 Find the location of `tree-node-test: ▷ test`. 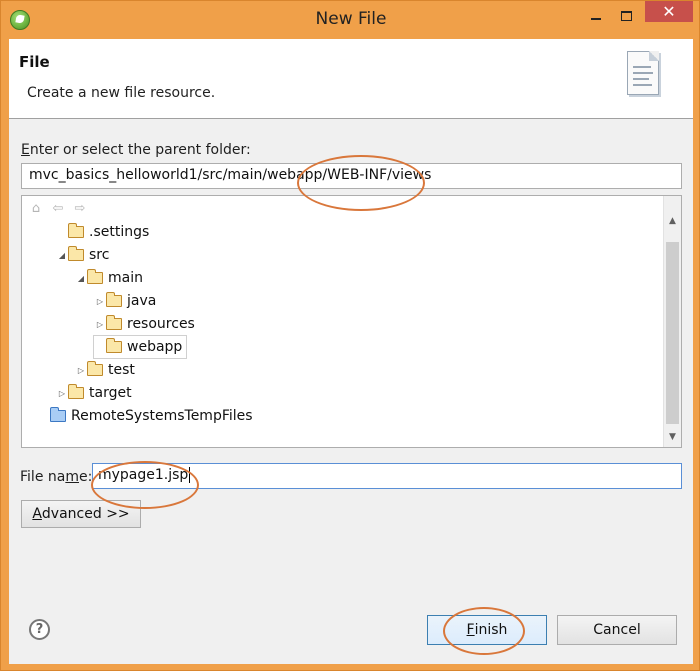

tree-node-test: ▷ test is located at coordinates (105, 370).